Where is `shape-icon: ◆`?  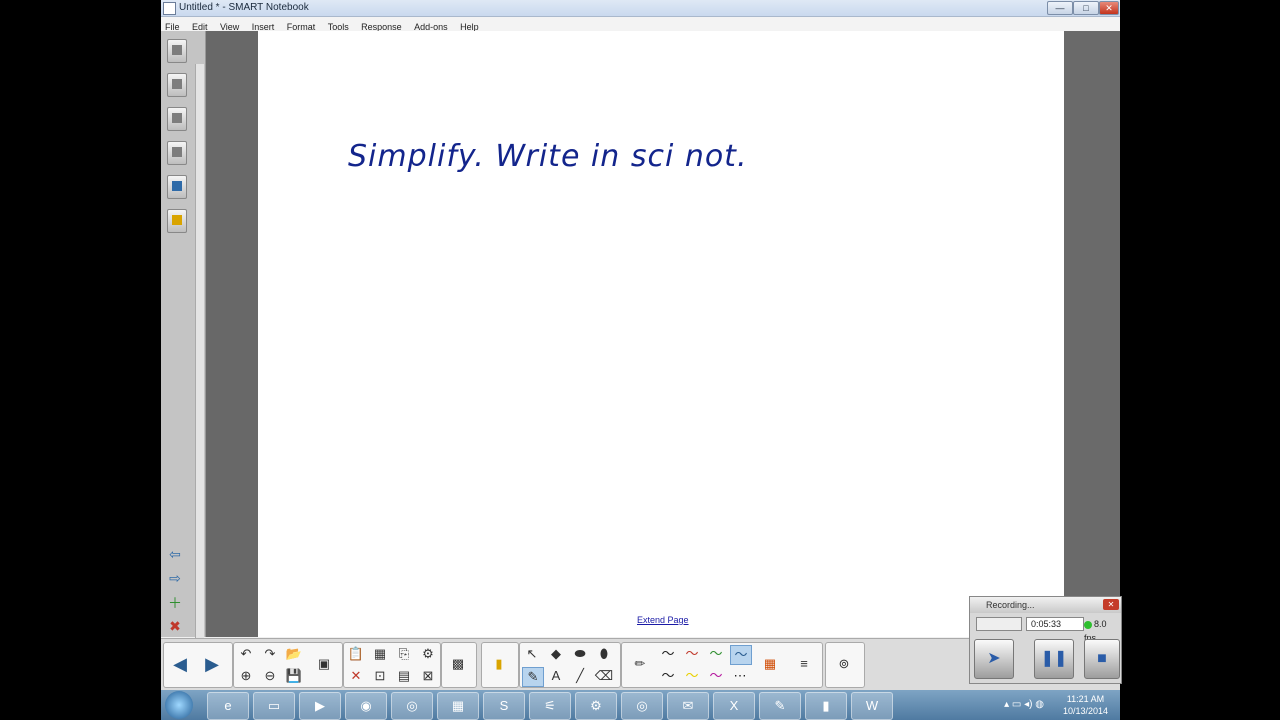
shape-icon: ◆ is located at coordinates (556, 654).